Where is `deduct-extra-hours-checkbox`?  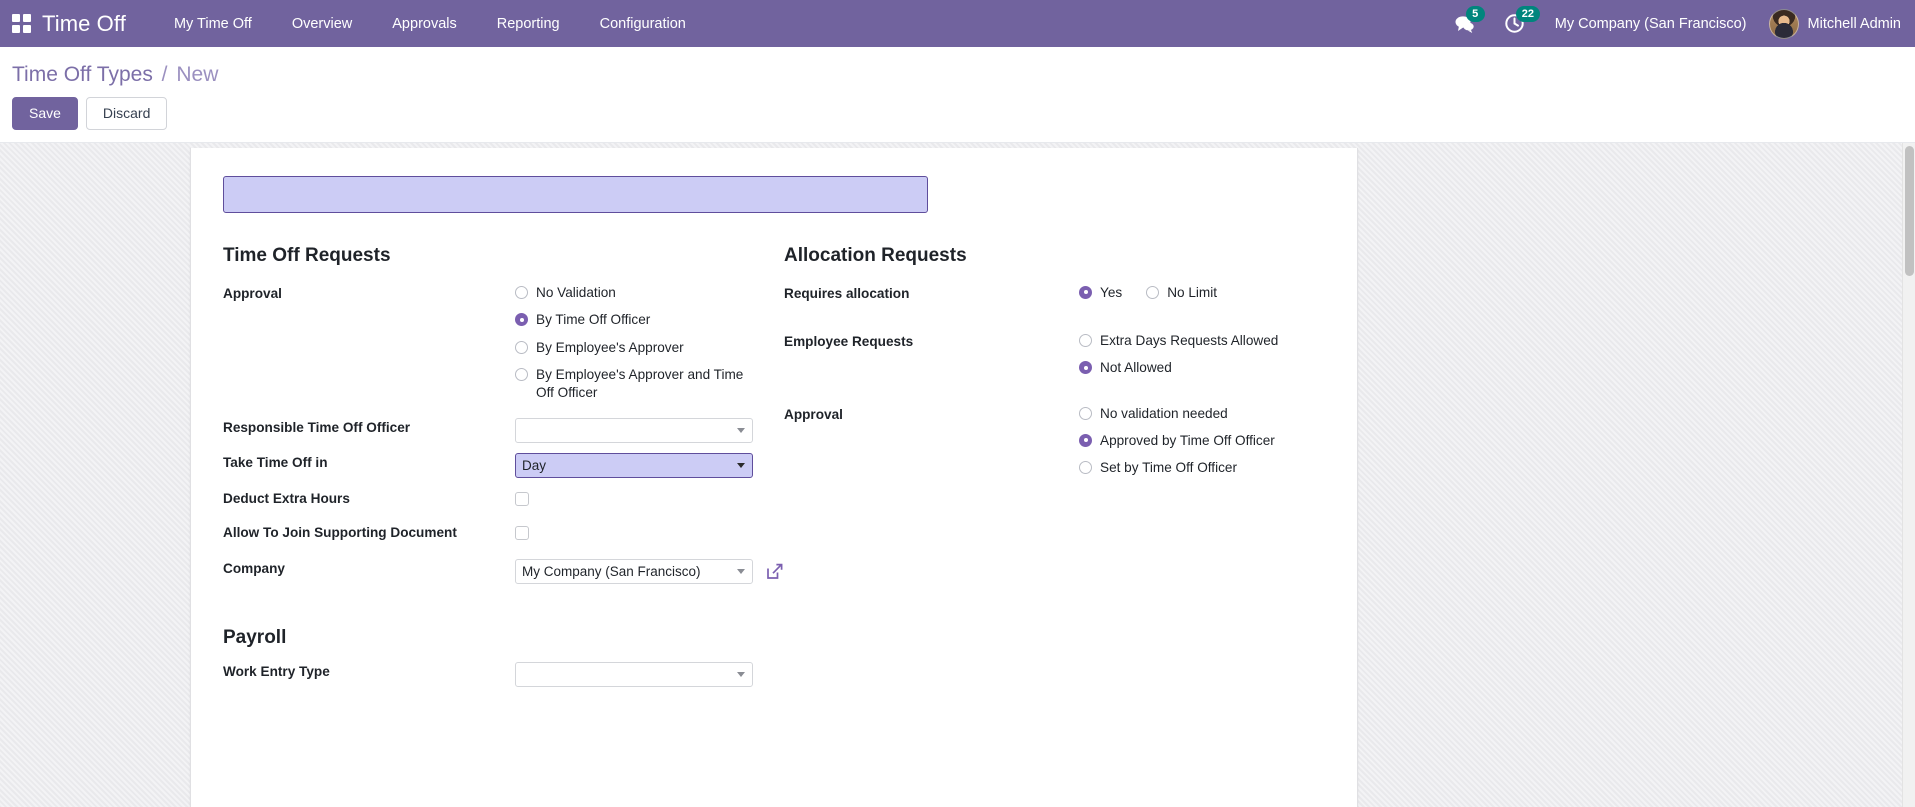 deduct-extra-hours-checkbox is located at coordinates (522, 498).